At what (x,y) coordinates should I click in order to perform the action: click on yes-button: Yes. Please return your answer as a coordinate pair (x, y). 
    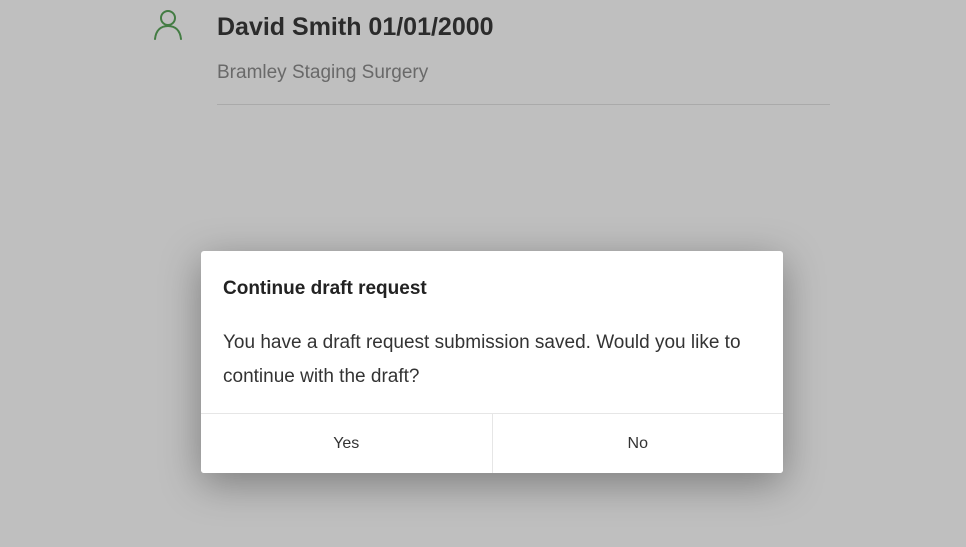
    Looking at the image, I should click on (346, 443).